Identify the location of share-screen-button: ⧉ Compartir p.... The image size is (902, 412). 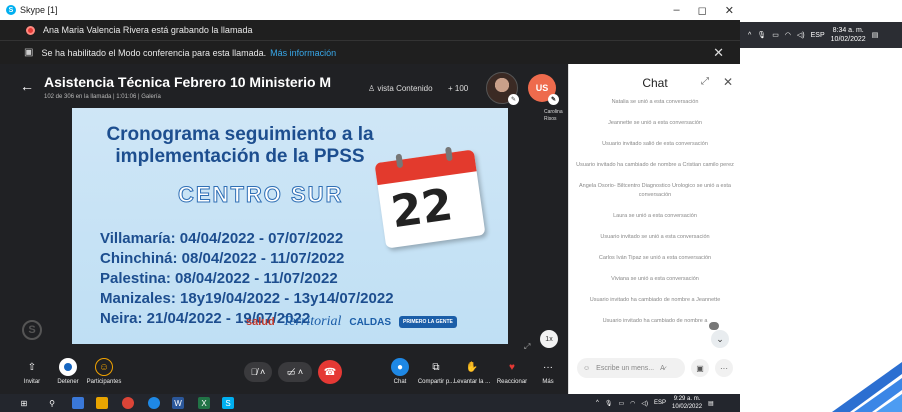
(436, 372).